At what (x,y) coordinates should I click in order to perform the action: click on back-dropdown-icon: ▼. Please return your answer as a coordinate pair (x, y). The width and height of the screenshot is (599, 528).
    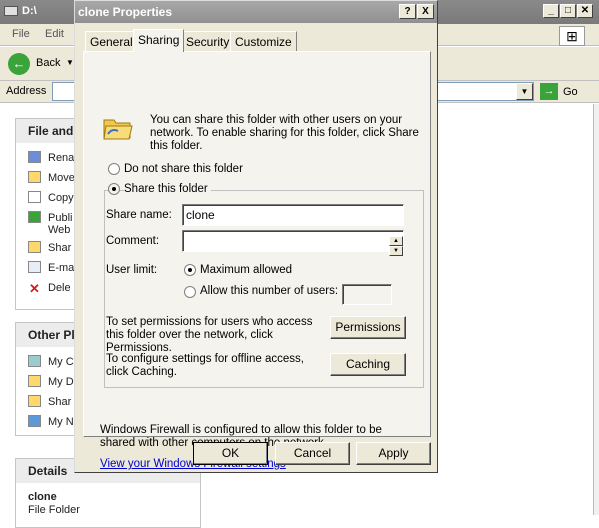
    Looking at the image, I should click on (70, 62).